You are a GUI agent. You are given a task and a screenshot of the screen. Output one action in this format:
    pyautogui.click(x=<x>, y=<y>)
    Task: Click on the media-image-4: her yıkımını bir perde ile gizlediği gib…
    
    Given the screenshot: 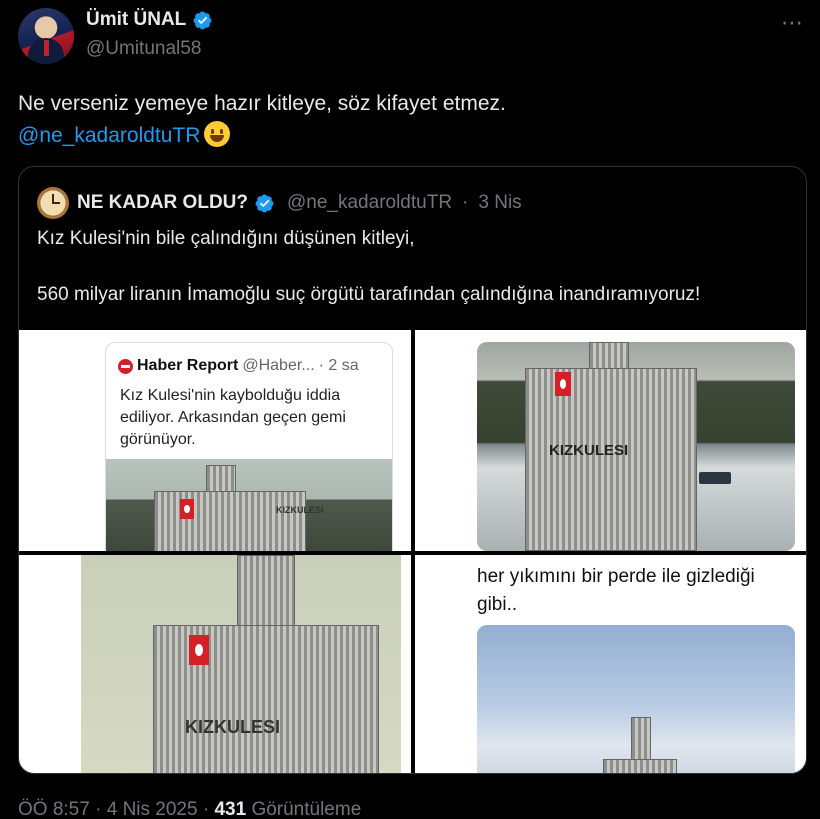 What is the action you would take?
    pyautogui.click(x=610, y=664)
    